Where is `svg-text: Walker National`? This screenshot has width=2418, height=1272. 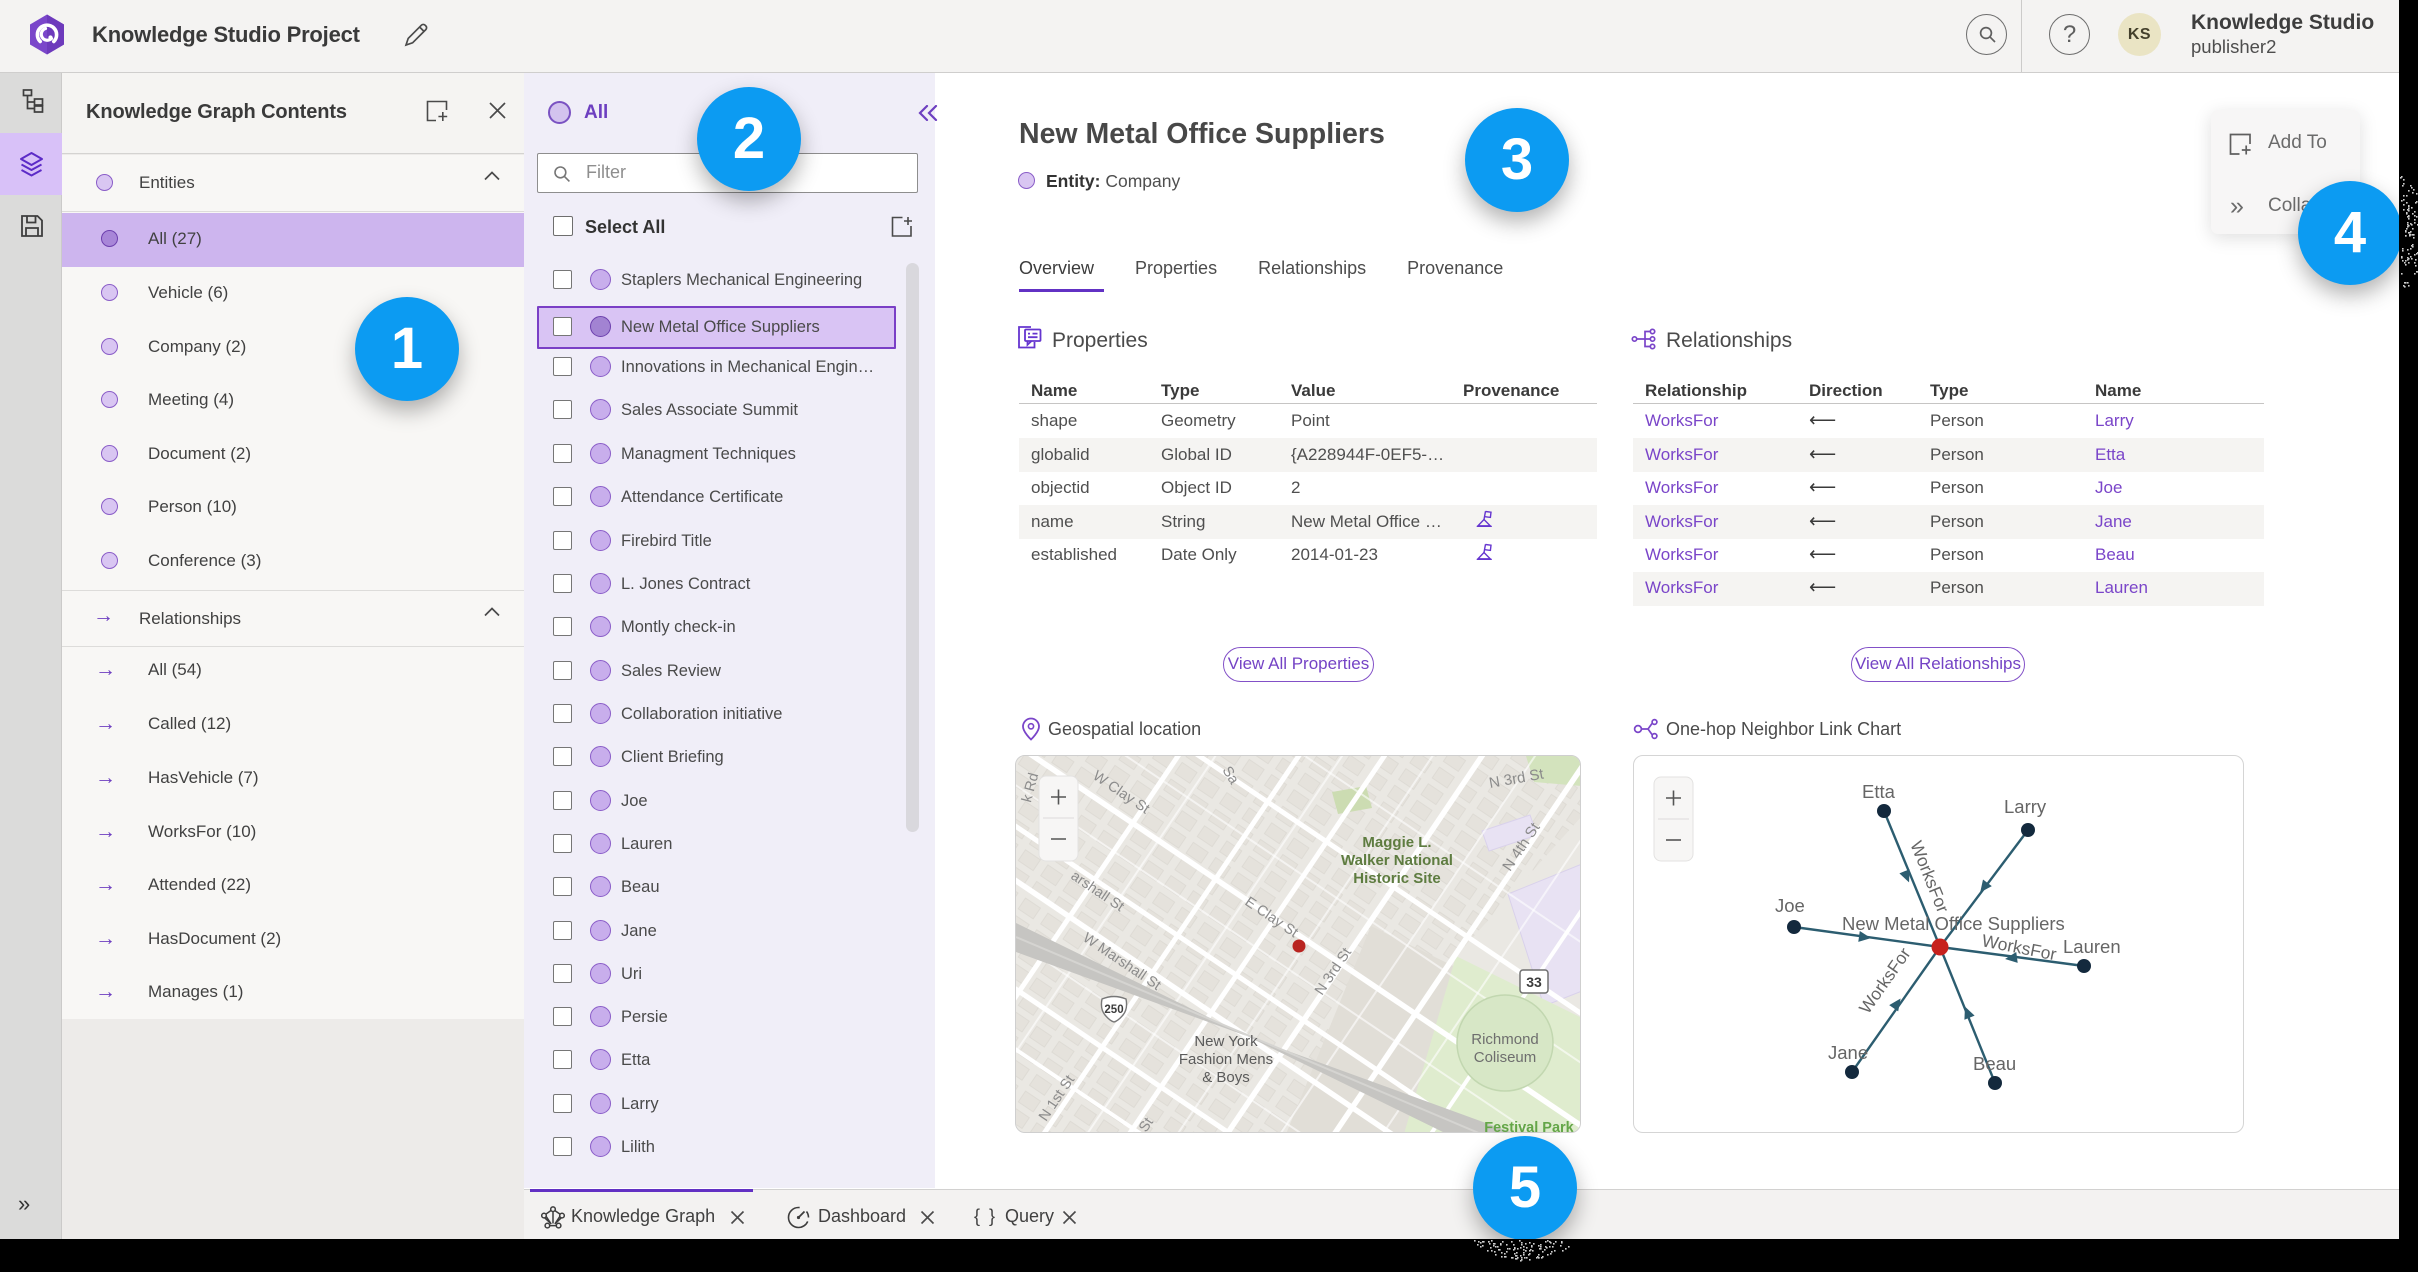
svg-text: Walker National is located at coordinates (1397, 860).